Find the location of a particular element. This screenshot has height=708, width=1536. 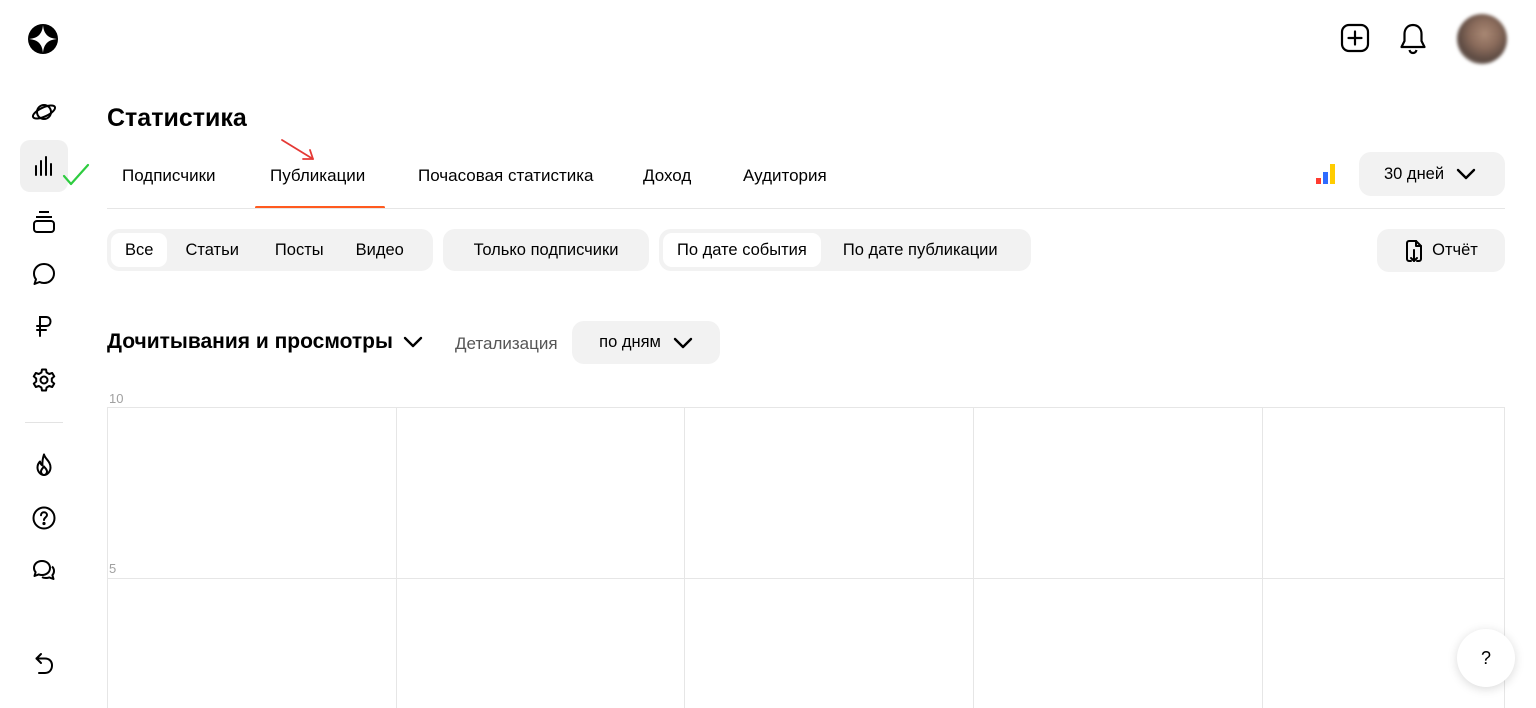

zen-logo-icon is located at coordinates (43, 39).